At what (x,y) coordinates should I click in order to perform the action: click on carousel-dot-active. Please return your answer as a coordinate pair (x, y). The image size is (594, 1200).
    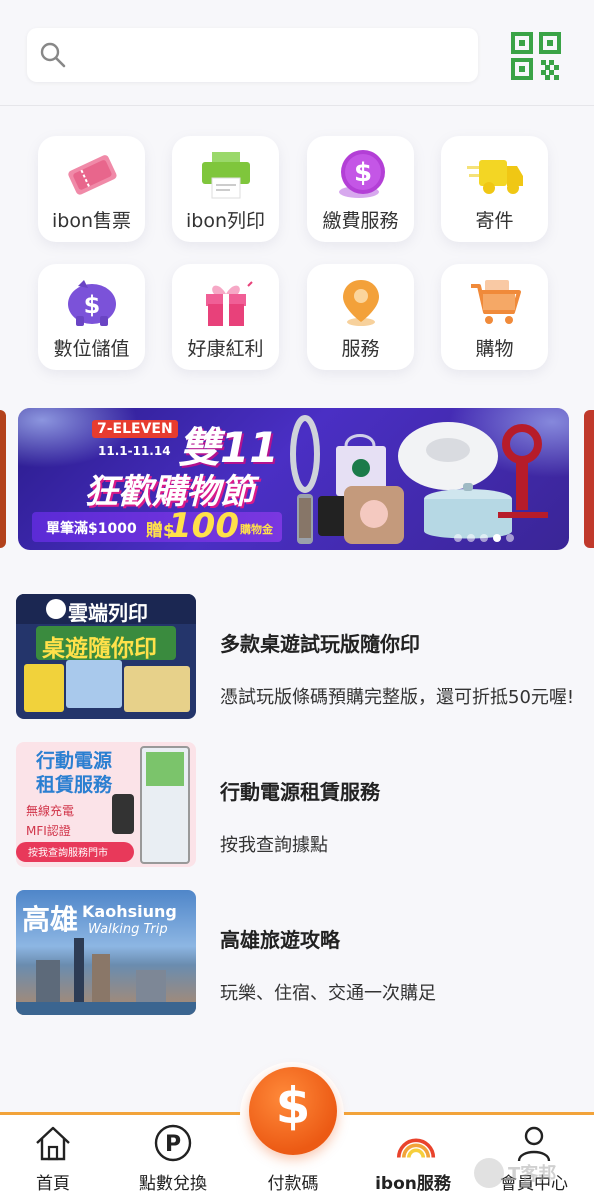
    Looking at the image, I should click on (497, 538).